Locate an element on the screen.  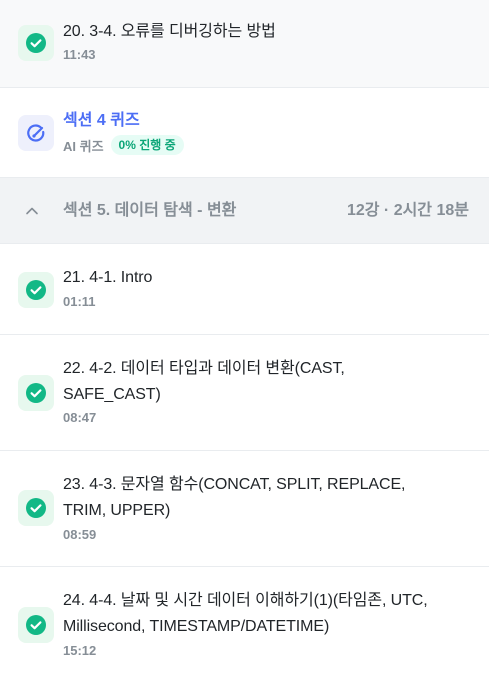
quiz-meta: AI 퀴즈 0% 진행 중 is located at coordinates (123, 145).